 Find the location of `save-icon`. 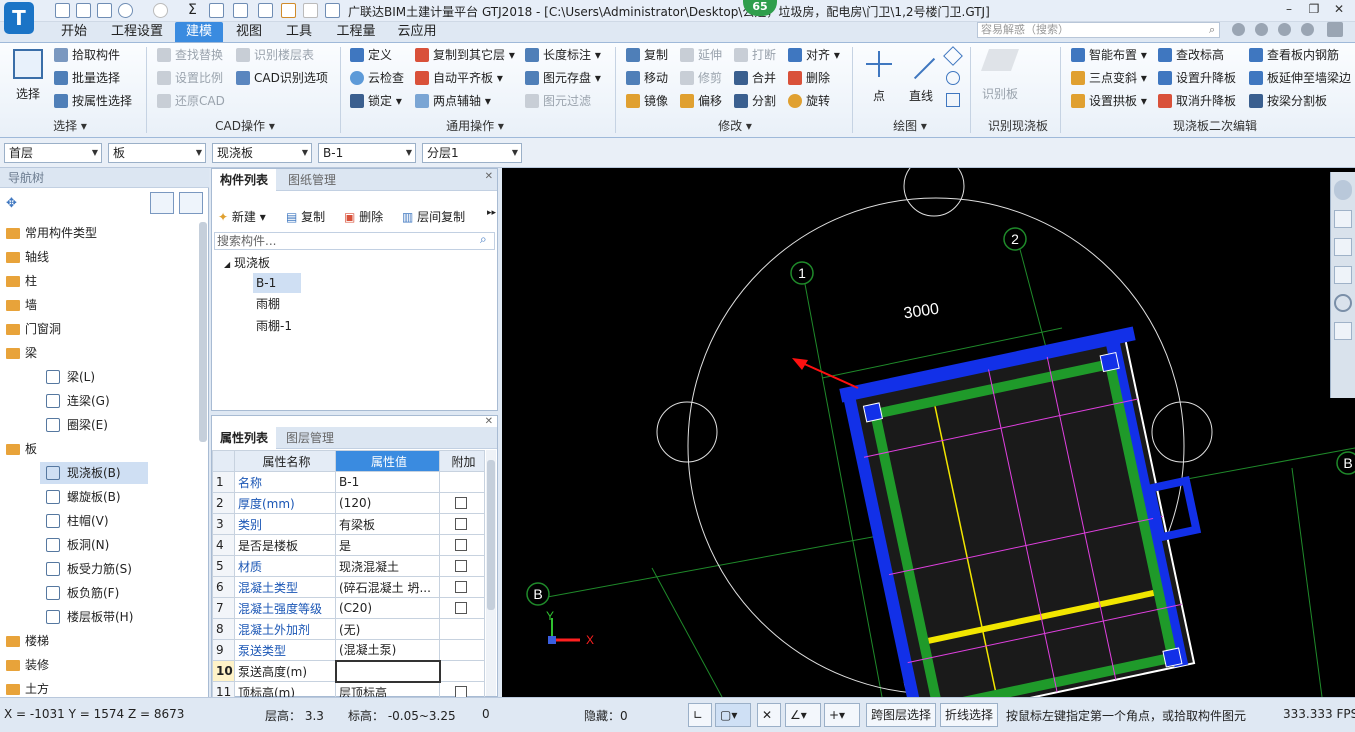

save-icon is located at coordinates (104, 10).